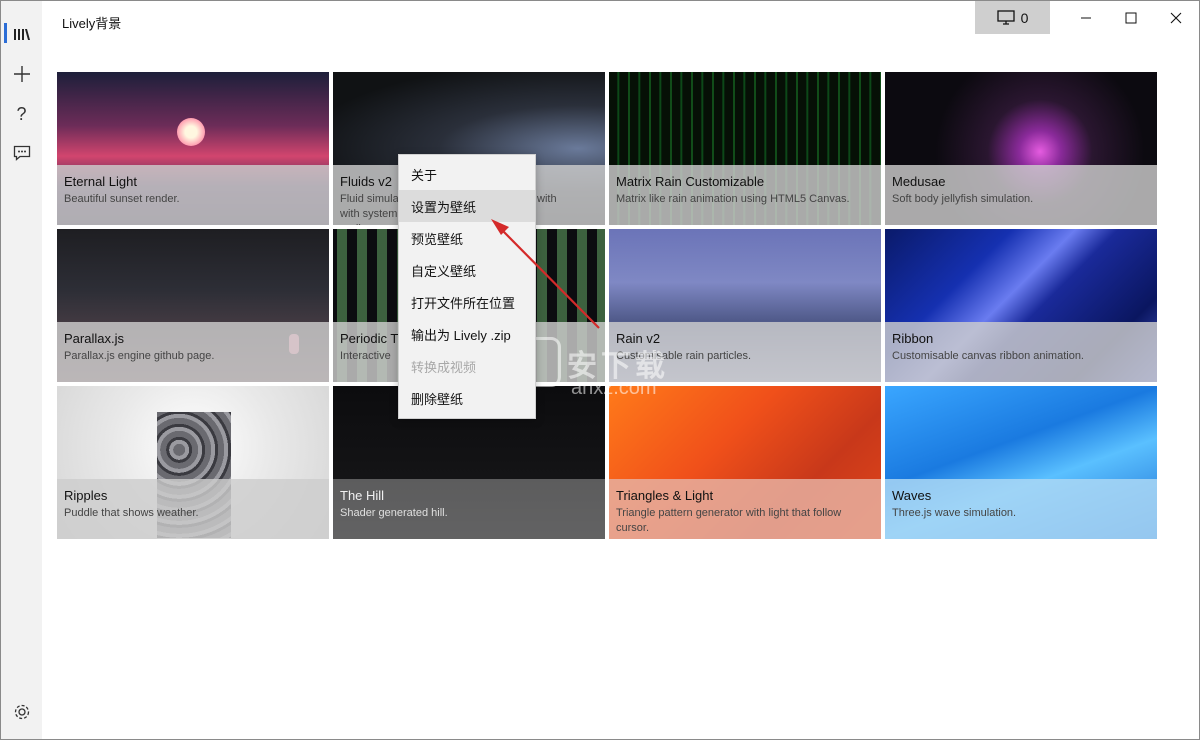 The width and height of the screenshot is (1200, 740). Describe the element at coordinates (684, 356) in the screenshot. I see `tile-desc: Customisable rain particles.` at that location.